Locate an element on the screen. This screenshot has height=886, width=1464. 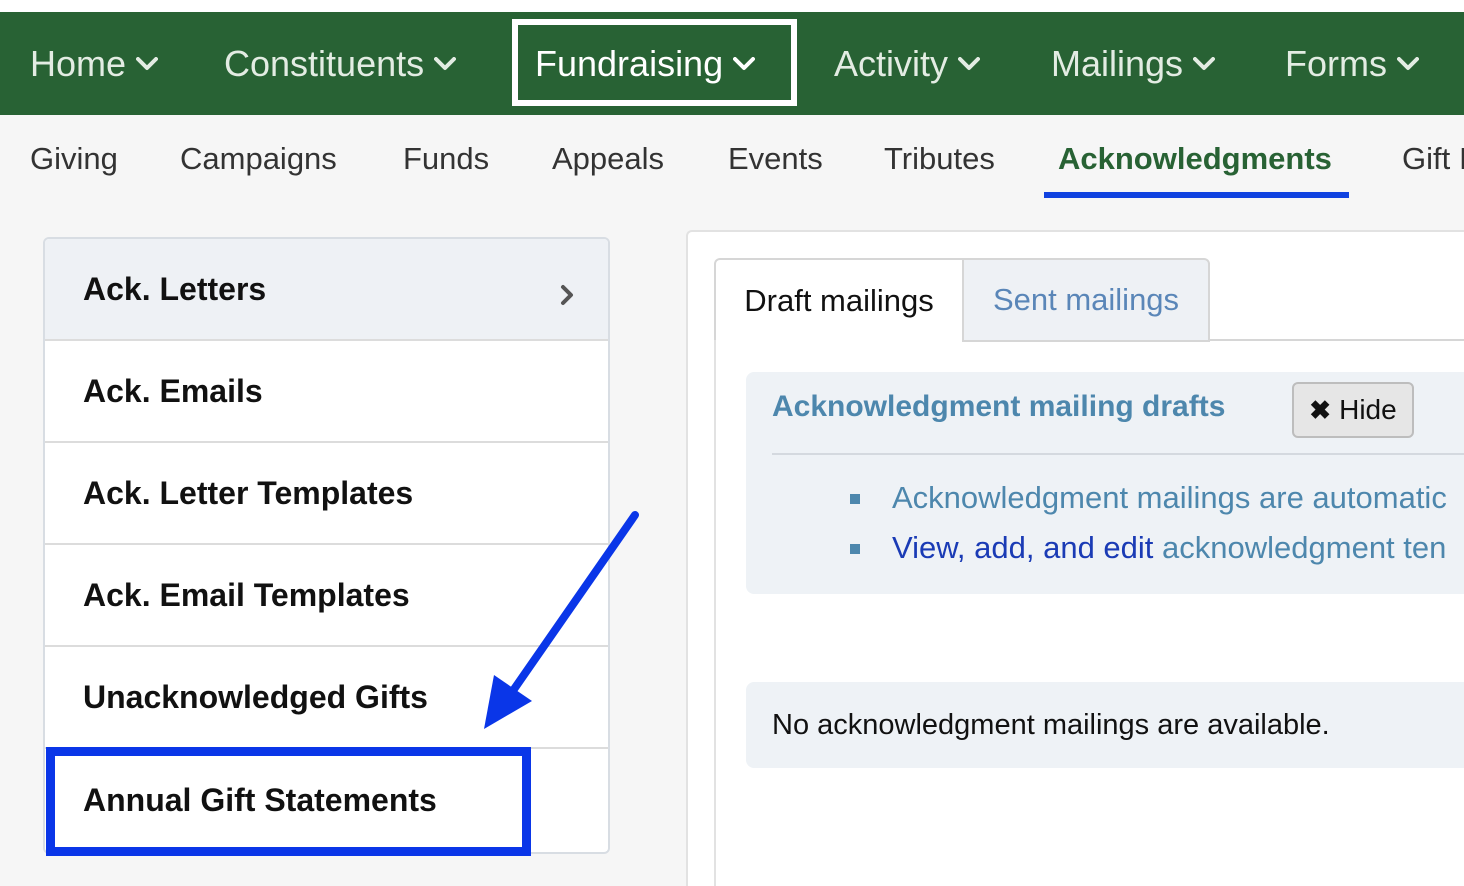
sub-tab-gift: Gift I is located at coordinates (1433, 159).